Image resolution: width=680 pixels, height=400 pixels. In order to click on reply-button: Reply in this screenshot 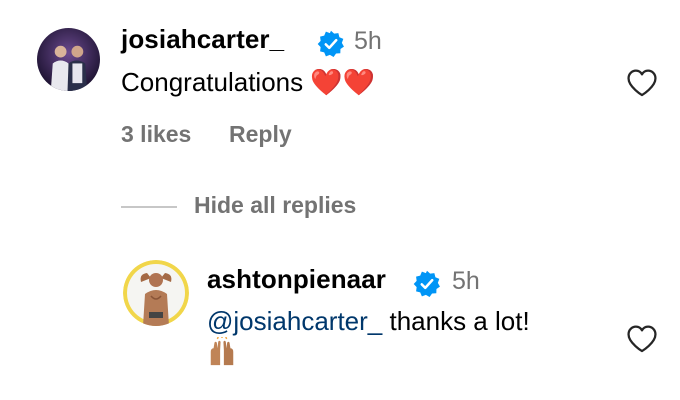, I will do `click(260, 134)`.